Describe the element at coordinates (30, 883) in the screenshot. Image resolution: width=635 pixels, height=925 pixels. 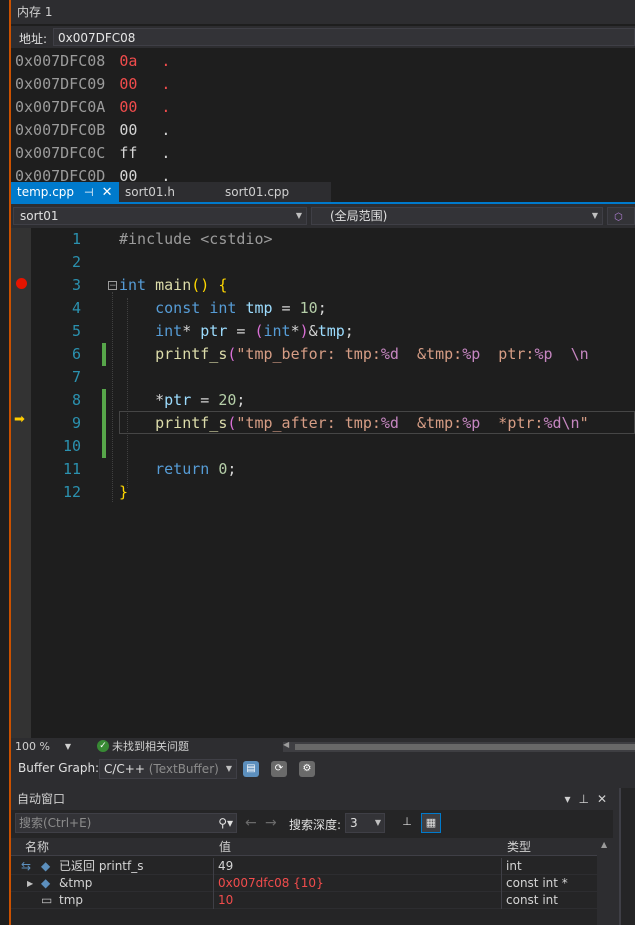
I see `expand-arrow-icon: ▶` at that location.